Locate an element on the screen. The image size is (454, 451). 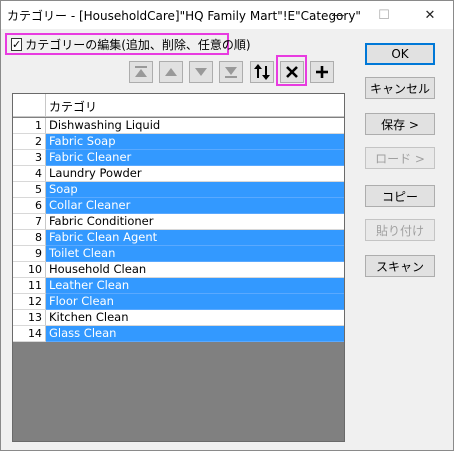
move-down-button is located at coordinates (201, 72).